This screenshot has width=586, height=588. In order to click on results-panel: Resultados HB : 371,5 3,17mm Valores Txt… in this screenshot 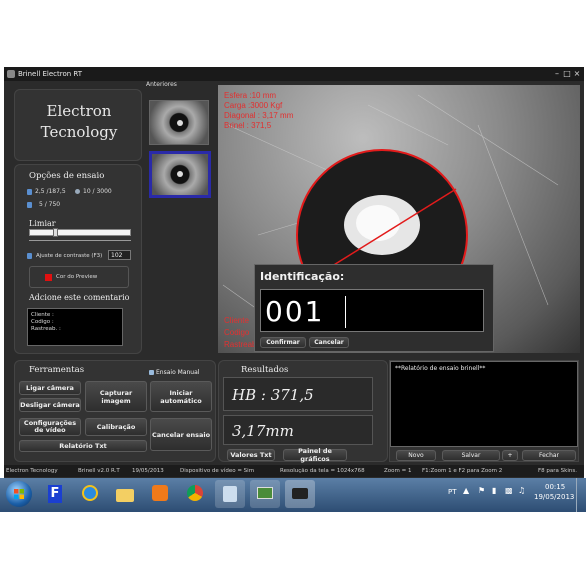, I will do `click(303, 411)`.